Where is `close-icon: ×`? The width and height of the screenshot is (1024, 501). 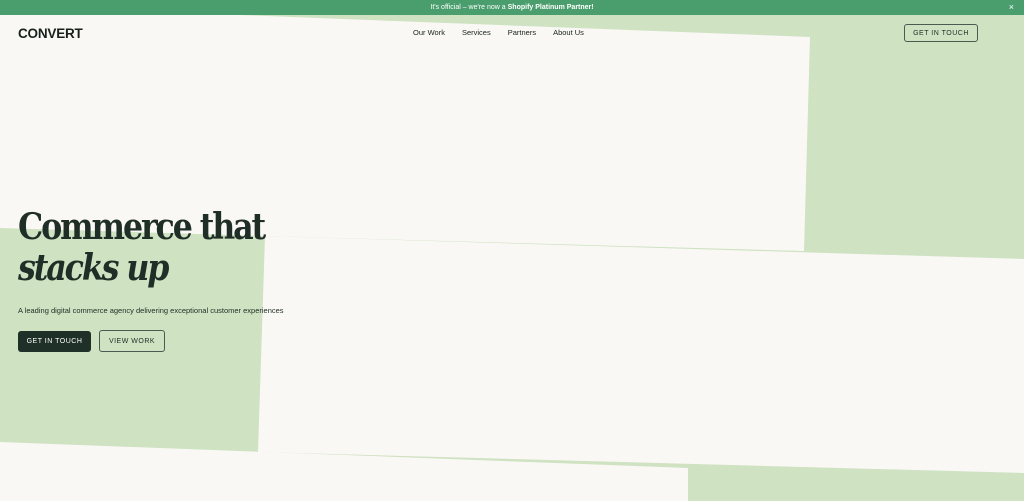
close-icon: × is located at coordinates (1011, 7).